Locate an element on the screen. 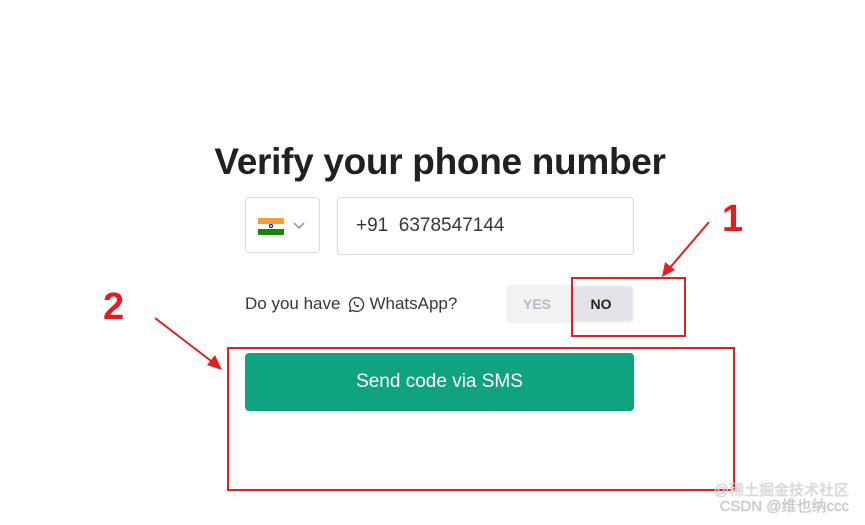 This screenshot has width=865, height=525. whatsapp-prompt-label: Do you have is located at coordinates (293, 303).